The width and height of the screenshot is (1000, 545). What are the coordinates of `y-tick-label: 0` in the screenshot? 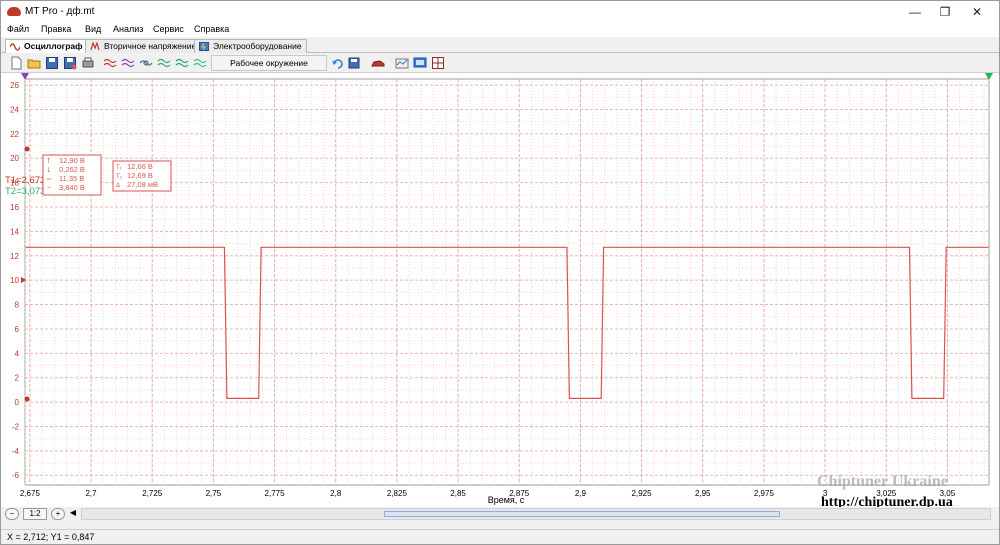 It's located at (17, 402).